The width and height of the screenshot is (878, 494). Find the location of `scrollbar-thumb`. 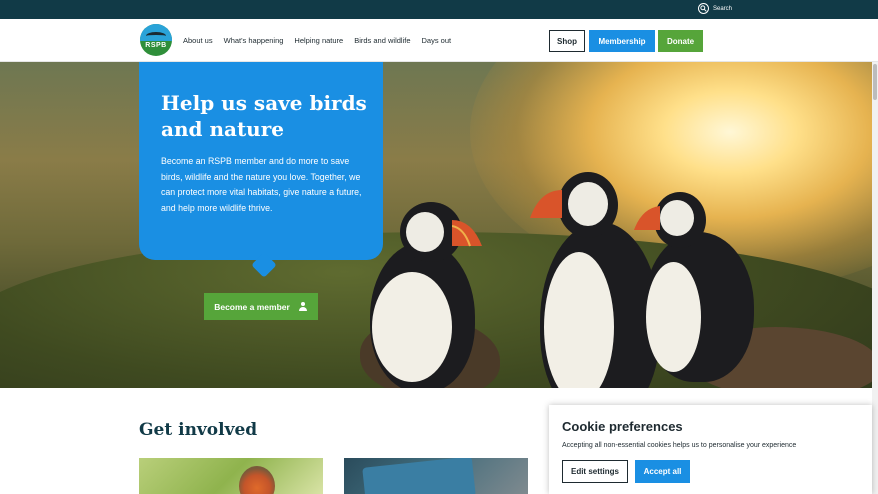

scrollbar-thumb is located at coordinates (875, 82).